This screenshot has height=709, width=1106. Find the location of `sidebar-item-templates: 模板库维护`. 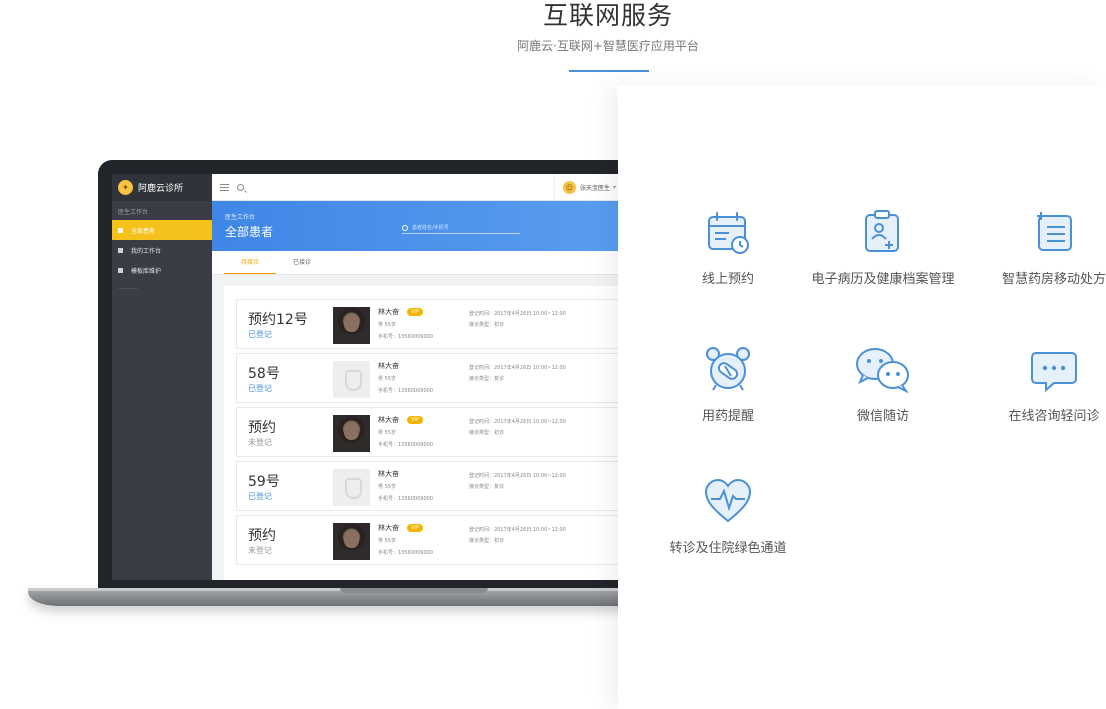

sidebar-item-templates: 模板库维护 is located at coordinates (162, 270).